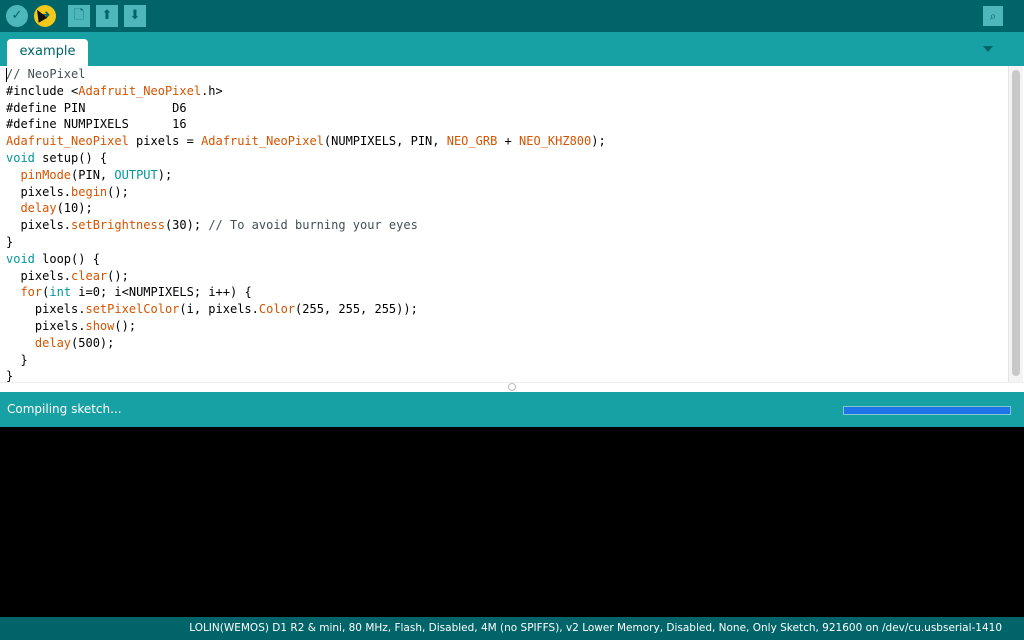 Image resolution: width=1024 pixels, height=640 pixels. I want to click on arrow-down-icon: ⬇, so click(135, 15).